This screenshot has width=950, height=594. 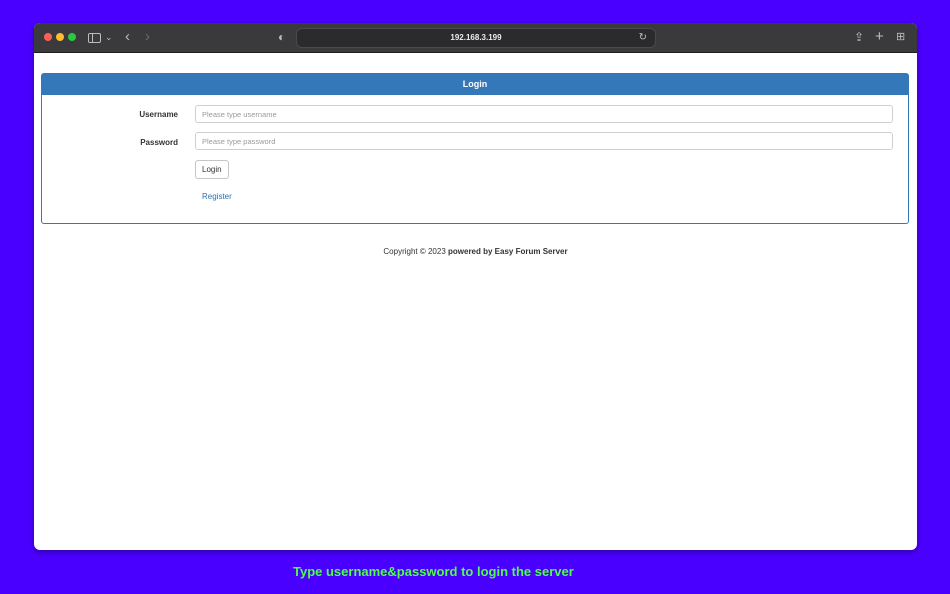 I want to click on login-panel-title: Login, so click(x=475, y=84).